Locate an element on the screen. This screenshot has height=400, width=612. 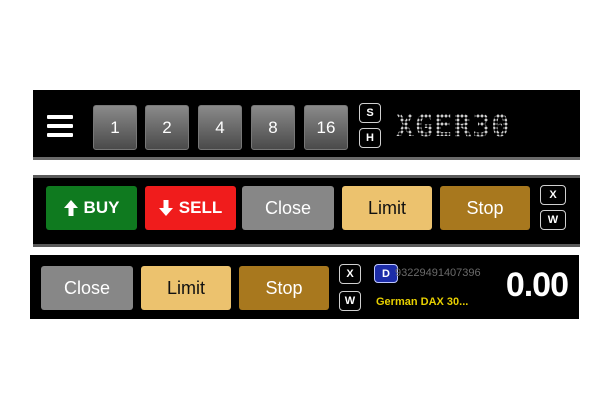
position-id: 93229491407396 is located at coordinates (438, 273).